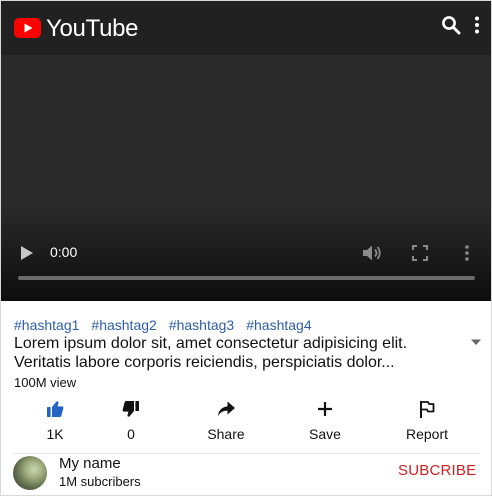 The height and width of the screenshot is (496, 492). I want to click on like-button: 1K, so click(55, 422).